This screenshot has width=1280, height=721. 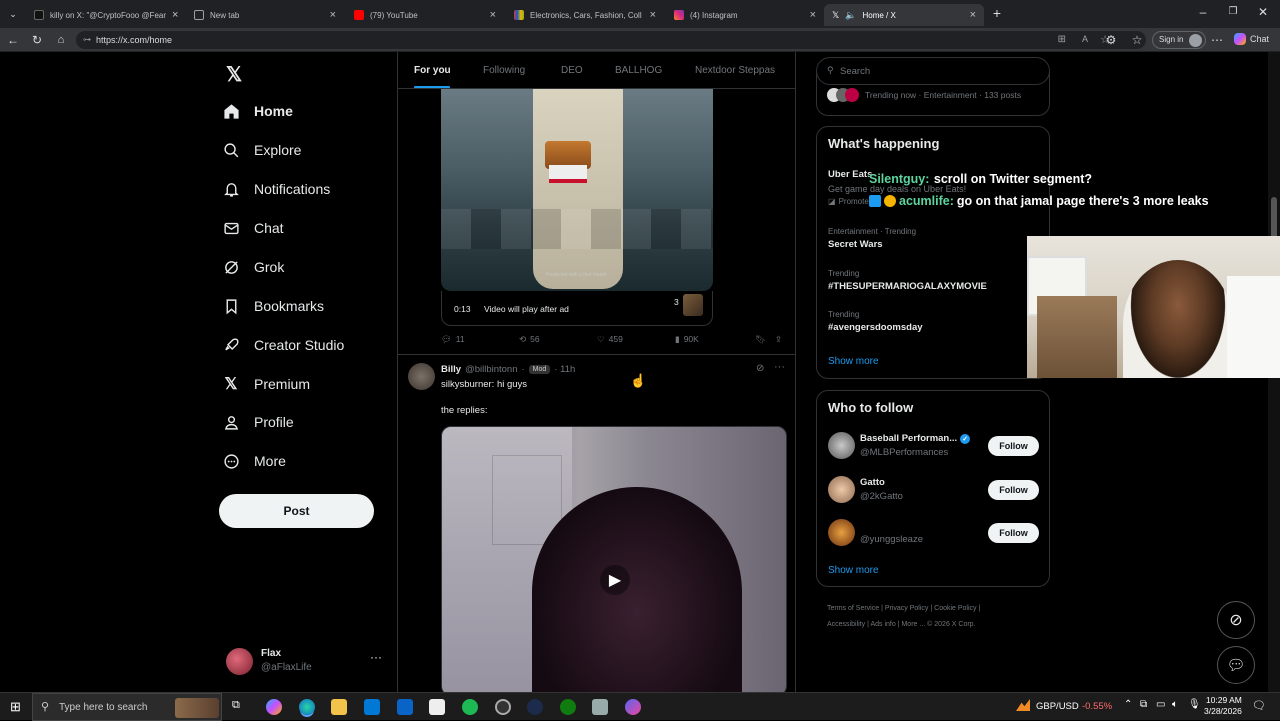 What do you see at coordinates (1259, 705) in the screenshot?
I see `notification-icon: 🗨︎` at bounding box center [1259, 705].